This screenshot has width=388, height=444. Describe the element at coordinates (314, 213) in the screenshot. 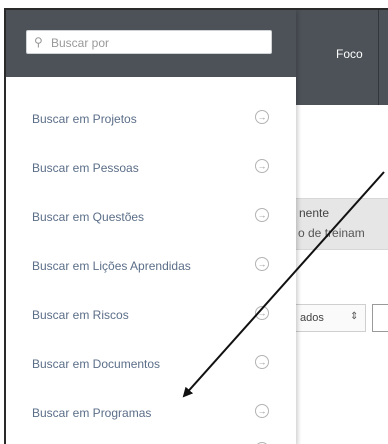

I see `band-text-line-1: nente` at that location.